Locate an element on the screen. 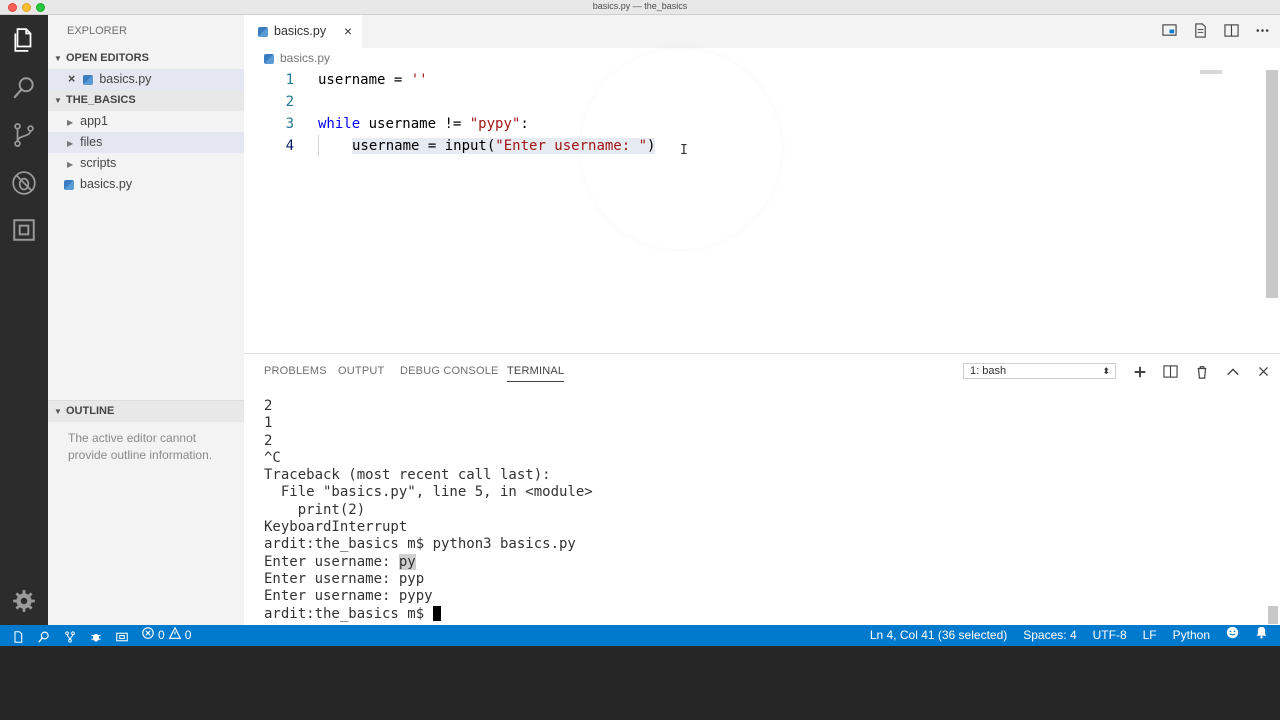 This screenshot has height=720, width=1280. breadcrumb: basics.py is located at coordinates (762, 58).